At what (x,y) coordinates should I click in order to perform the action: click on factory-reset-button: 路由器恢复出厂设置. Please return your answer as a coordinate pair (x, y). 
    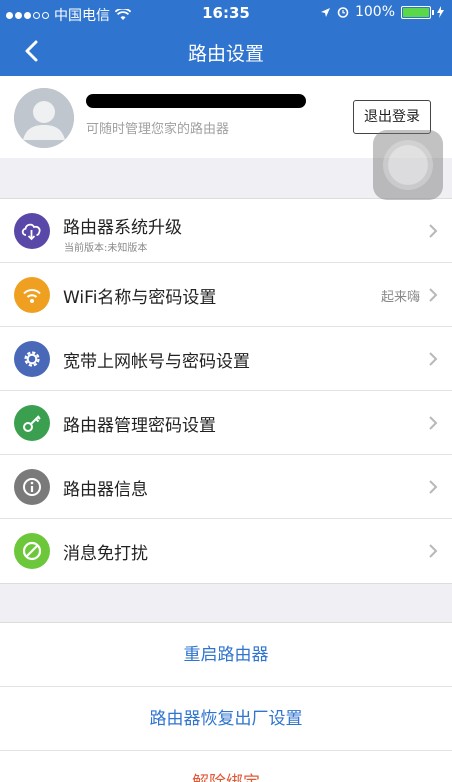
    Looking at the image, I should click on (226, 719).